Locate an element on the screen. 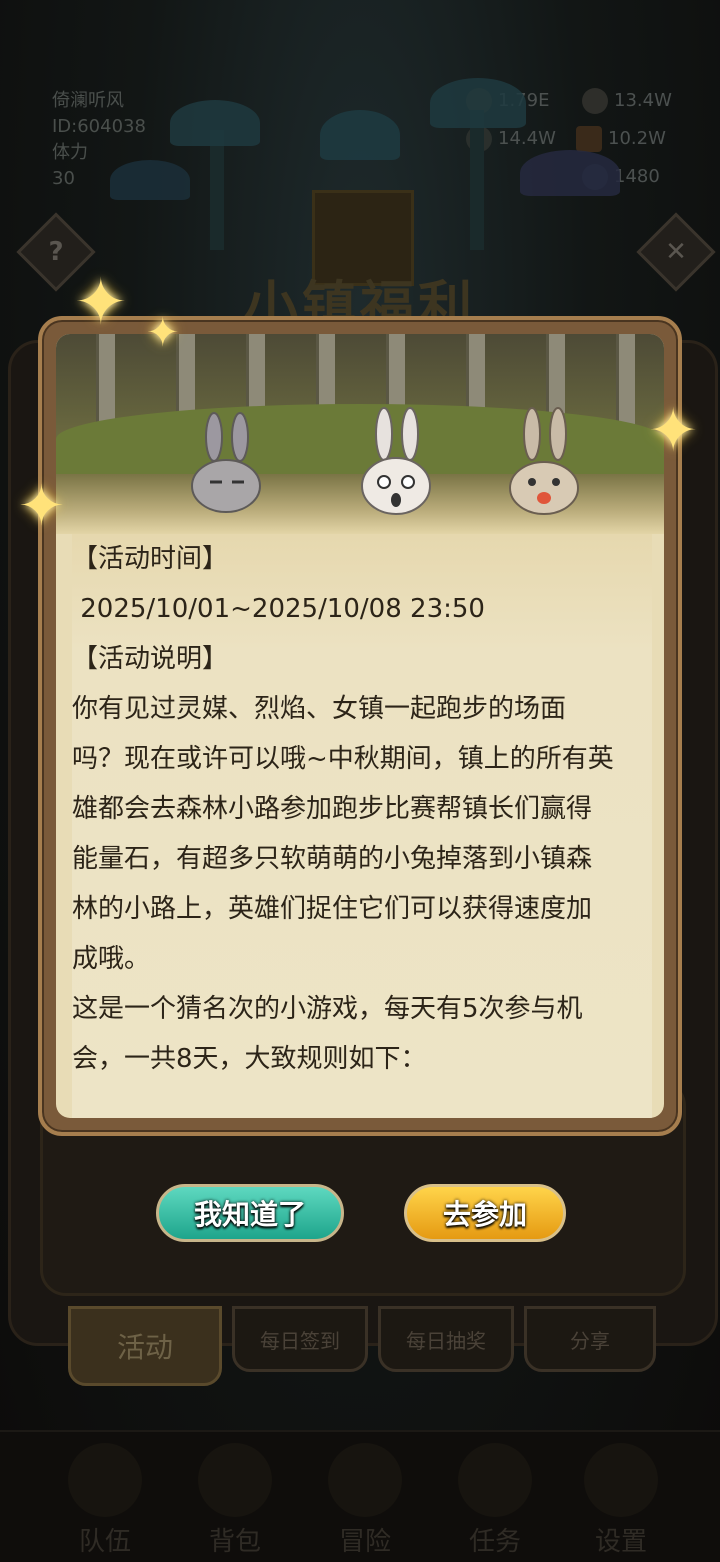 This screenshot has height=1562, width=720. tab-activity: 活动 is located at coordinates (145, 1346).